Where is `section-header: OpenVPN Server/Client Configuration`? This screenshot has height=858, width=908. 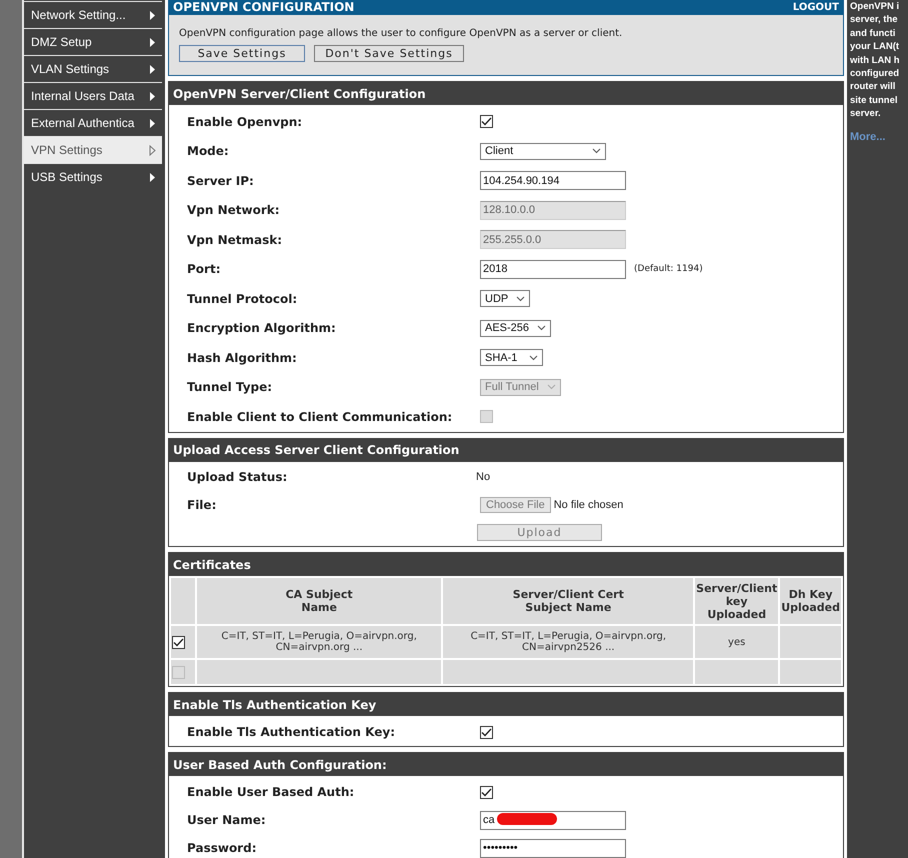 section-header: OpenVPN Server/Client Configuration is located at coordinates (506, 93).